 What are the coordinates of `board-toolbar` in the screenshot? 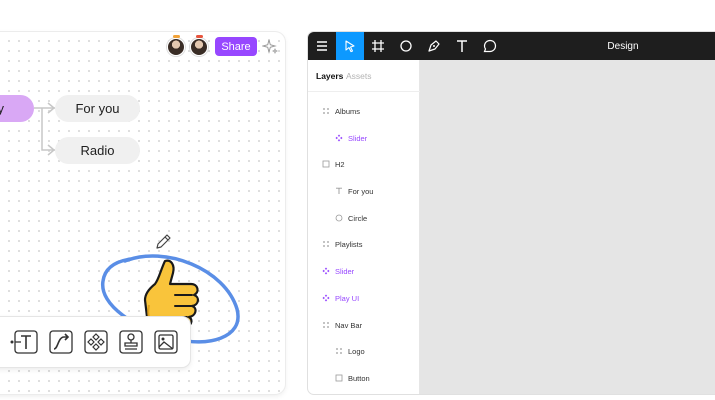 It's located at (95, 342).